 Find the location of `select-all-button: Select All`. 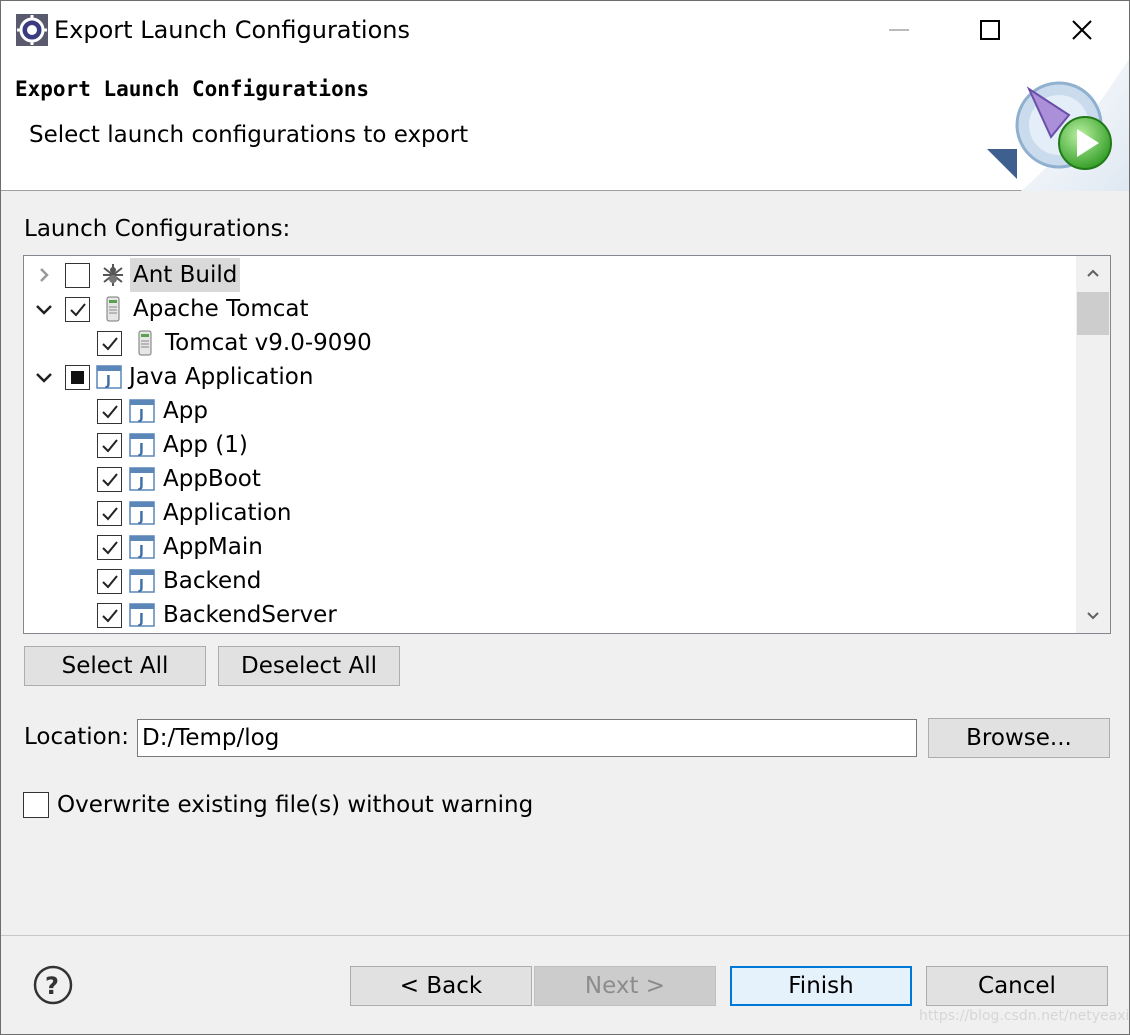

select-all-button: Select All is located at coordinates (115, 666).